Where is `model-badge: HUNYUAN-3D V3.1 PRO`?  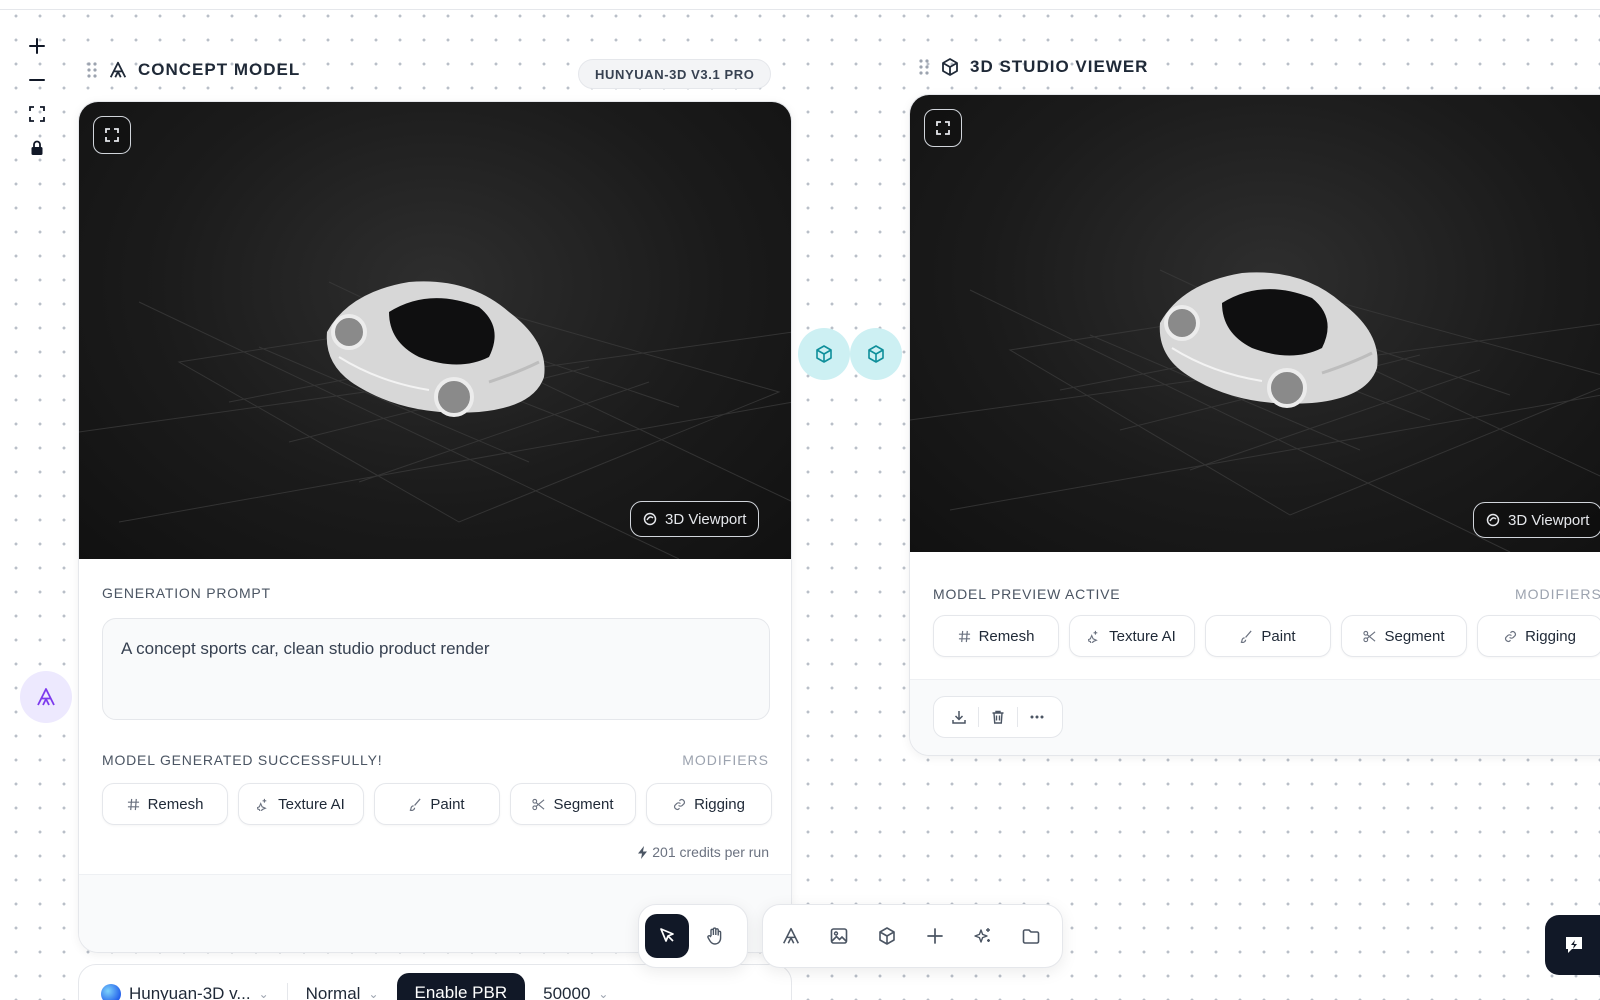 model-badge: HUNYUAN-3D V3.1 PRO is located at coordinates (675, 74).